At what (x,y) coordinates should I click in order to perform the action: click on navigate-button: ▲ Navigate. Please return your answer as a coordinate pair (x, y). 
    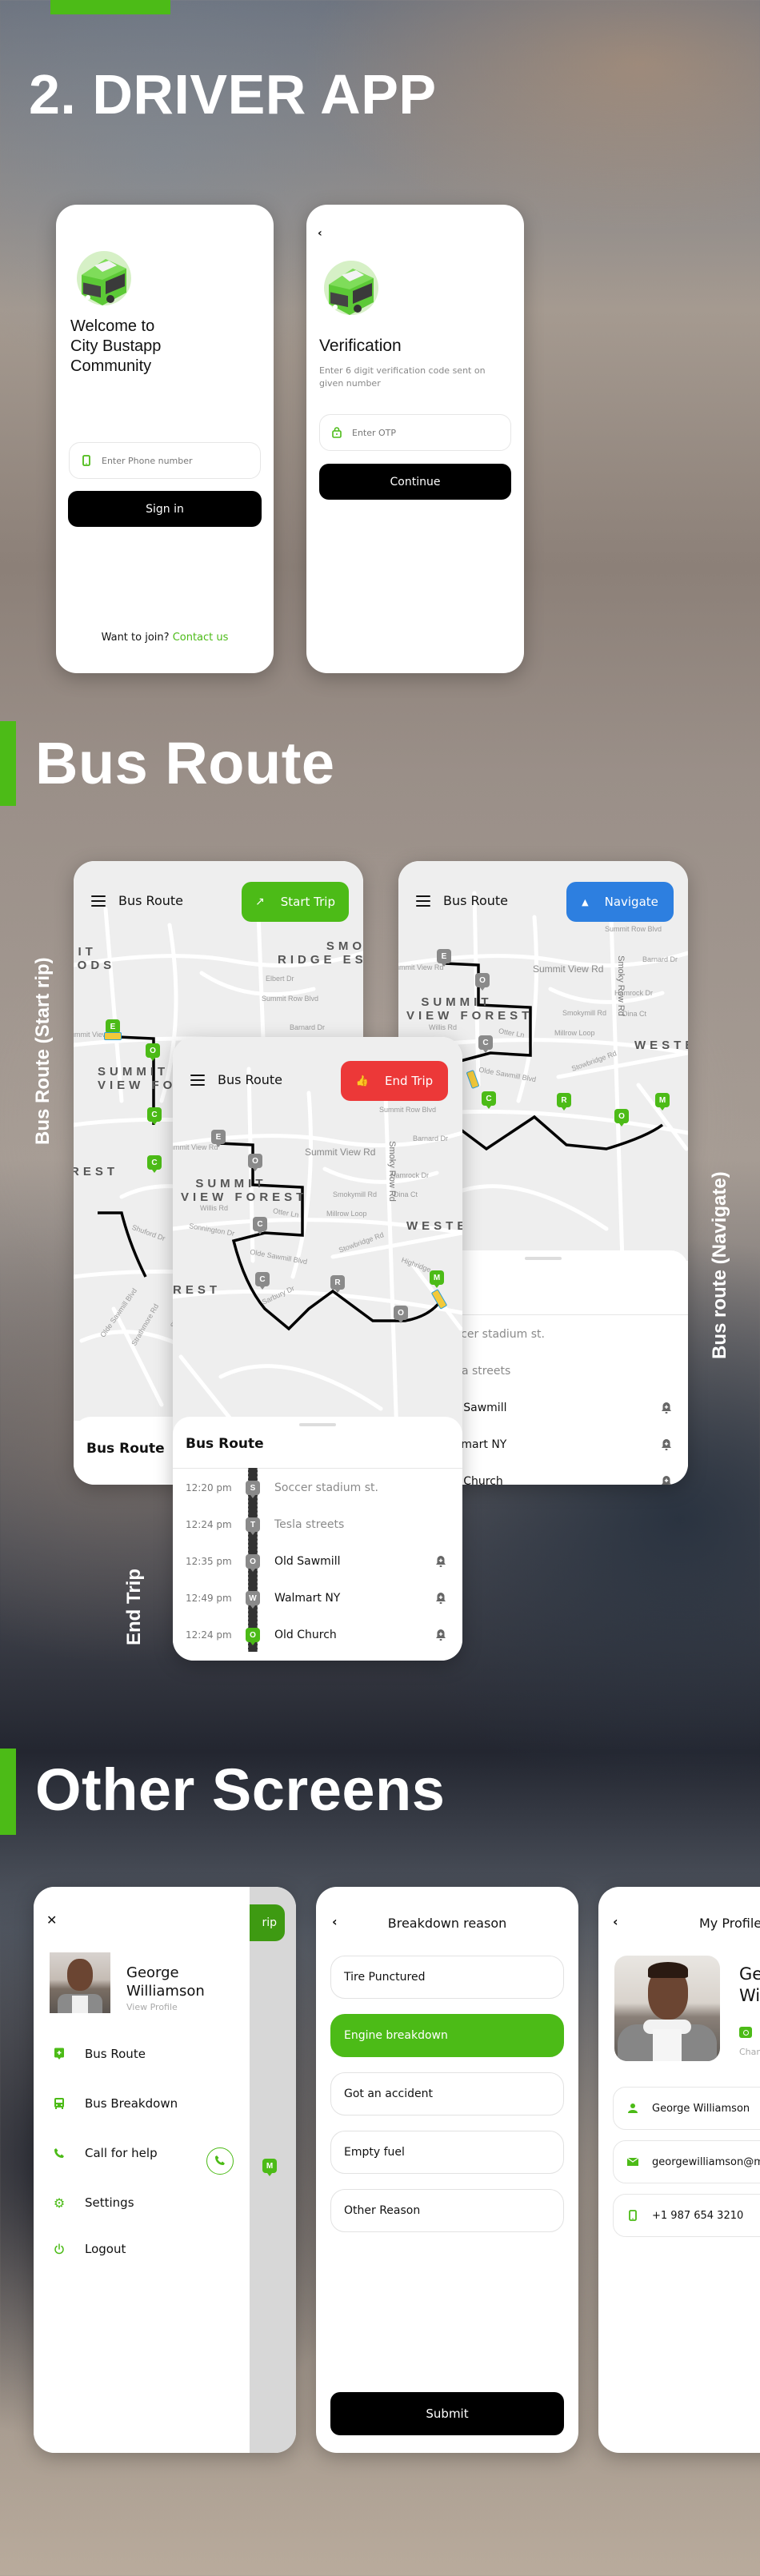
    Looking at the image, I should click on (620, 902).